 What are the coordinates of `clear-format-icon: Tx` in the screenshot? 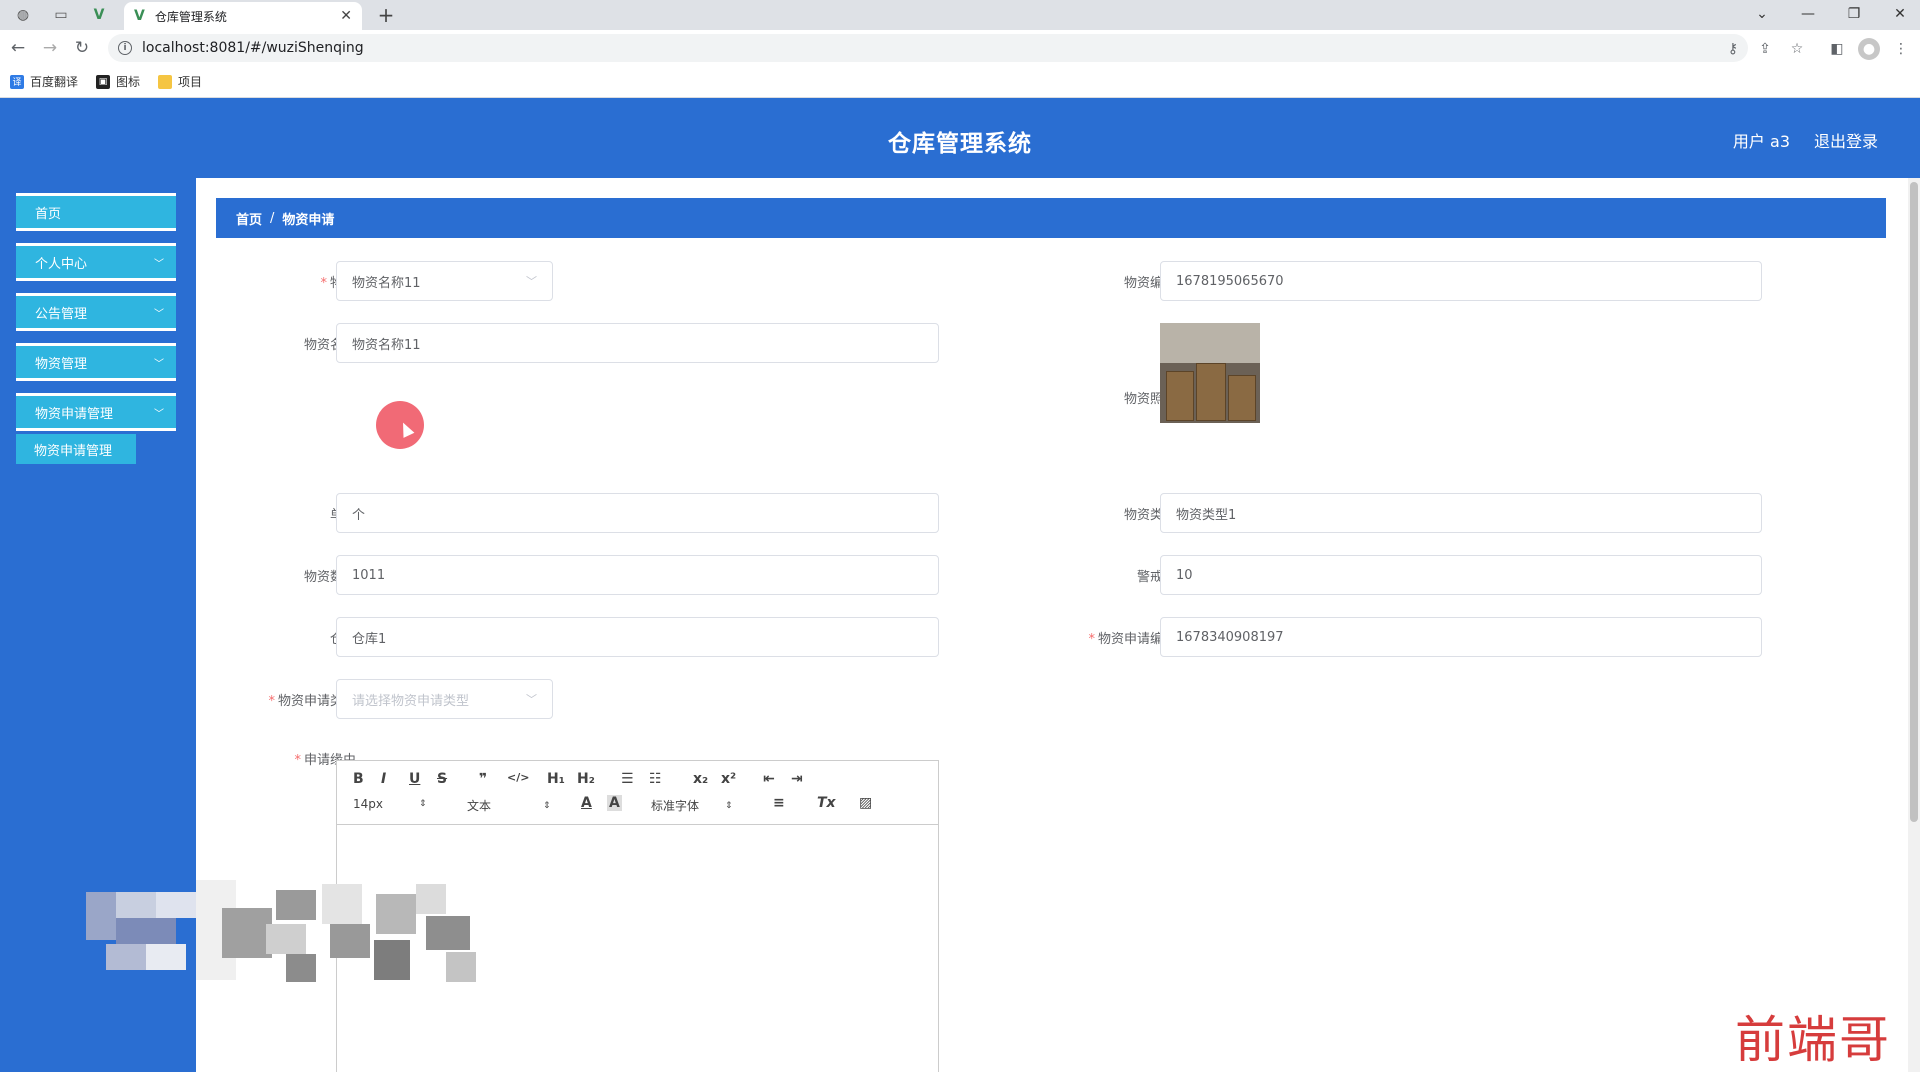 It's located at (826, 803).